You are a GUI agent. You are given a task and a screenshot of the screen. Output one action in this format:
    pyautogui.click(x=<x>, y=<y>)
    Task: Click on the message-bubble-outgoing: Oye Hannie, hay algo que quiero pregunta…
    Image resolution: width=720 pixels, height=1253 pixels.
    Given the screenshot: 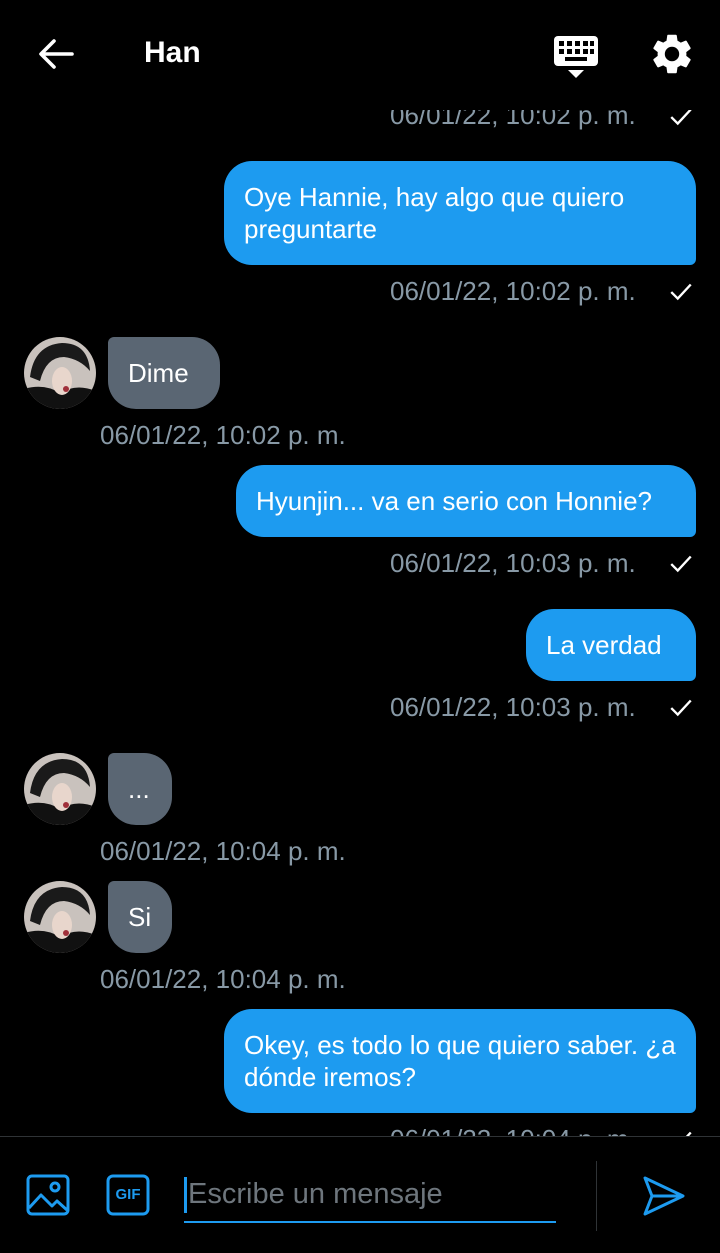 What is the action you would take?
    pyautogui.click(x=460, y=213)
    